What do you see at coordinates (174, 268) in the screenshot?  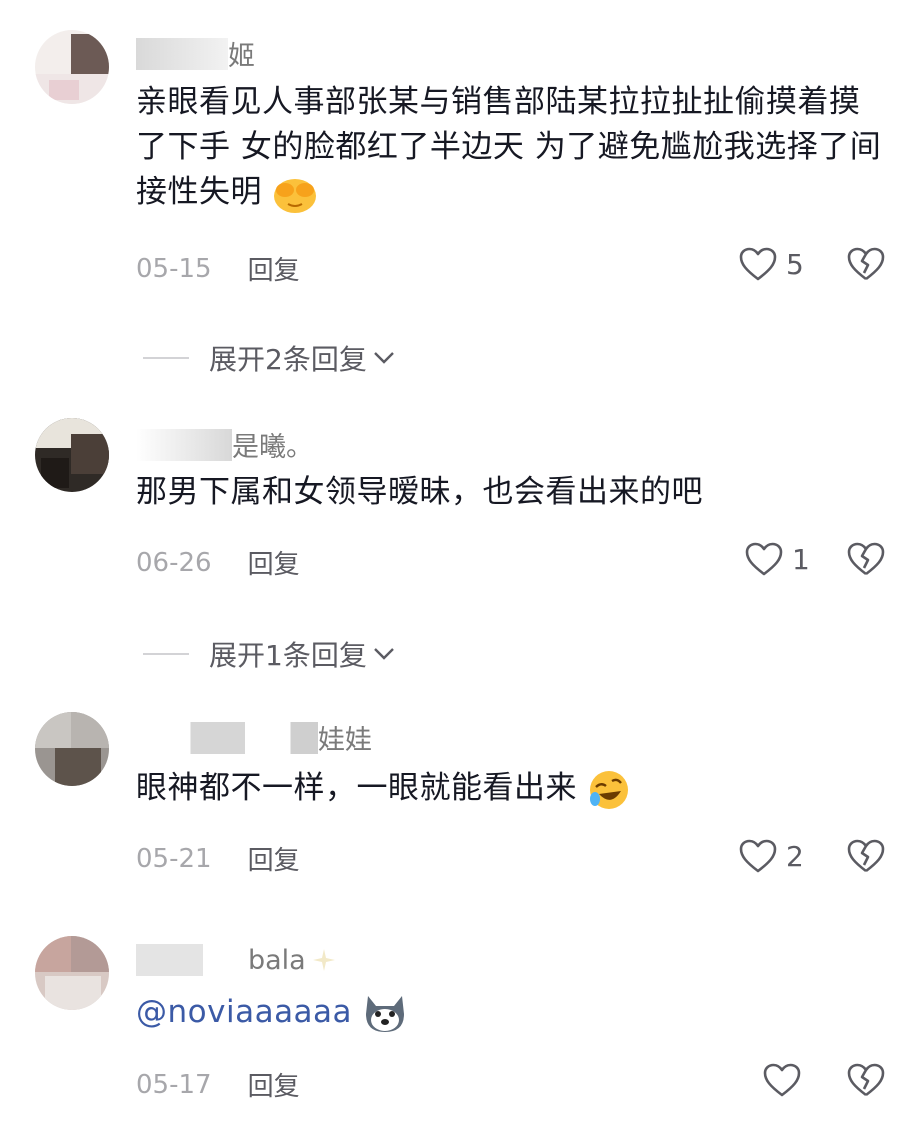 I see `comment-date: 05-15` at bounding box center [174, 268].